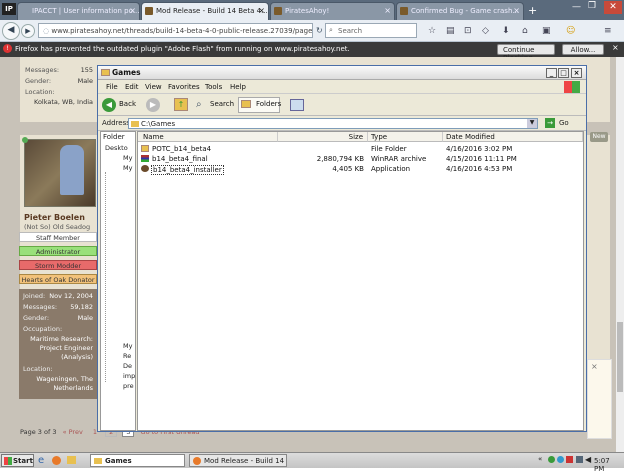 This screenshot has height=473, width=624. Describe the element at coordinates (17, 460) in the screenshot. I see `start-button: Start` at that location.